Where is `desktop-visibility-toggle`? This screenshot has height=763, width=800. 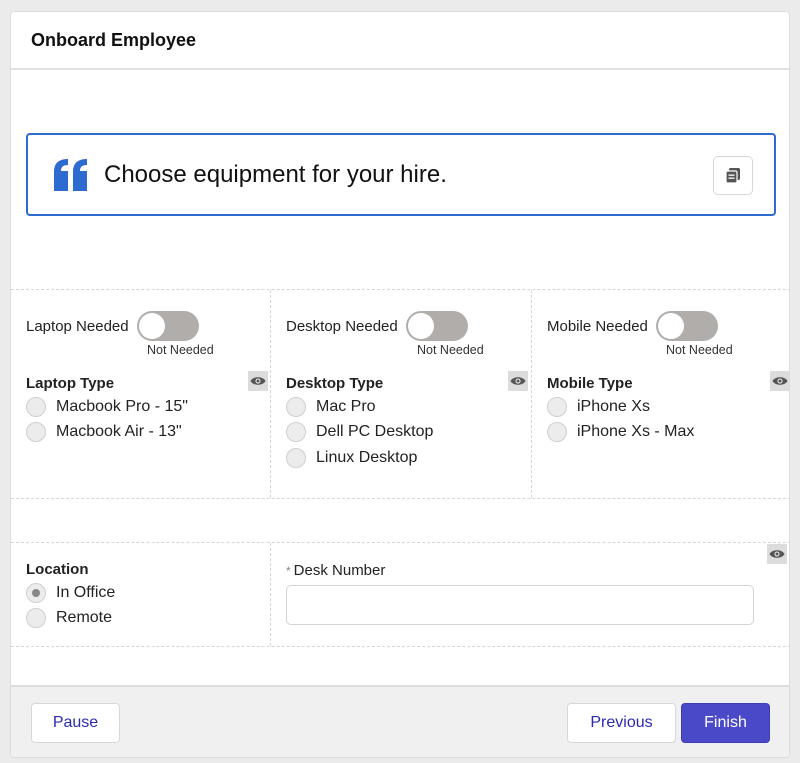
desktop-visibility-toggle is located at coordinates (518, 381).